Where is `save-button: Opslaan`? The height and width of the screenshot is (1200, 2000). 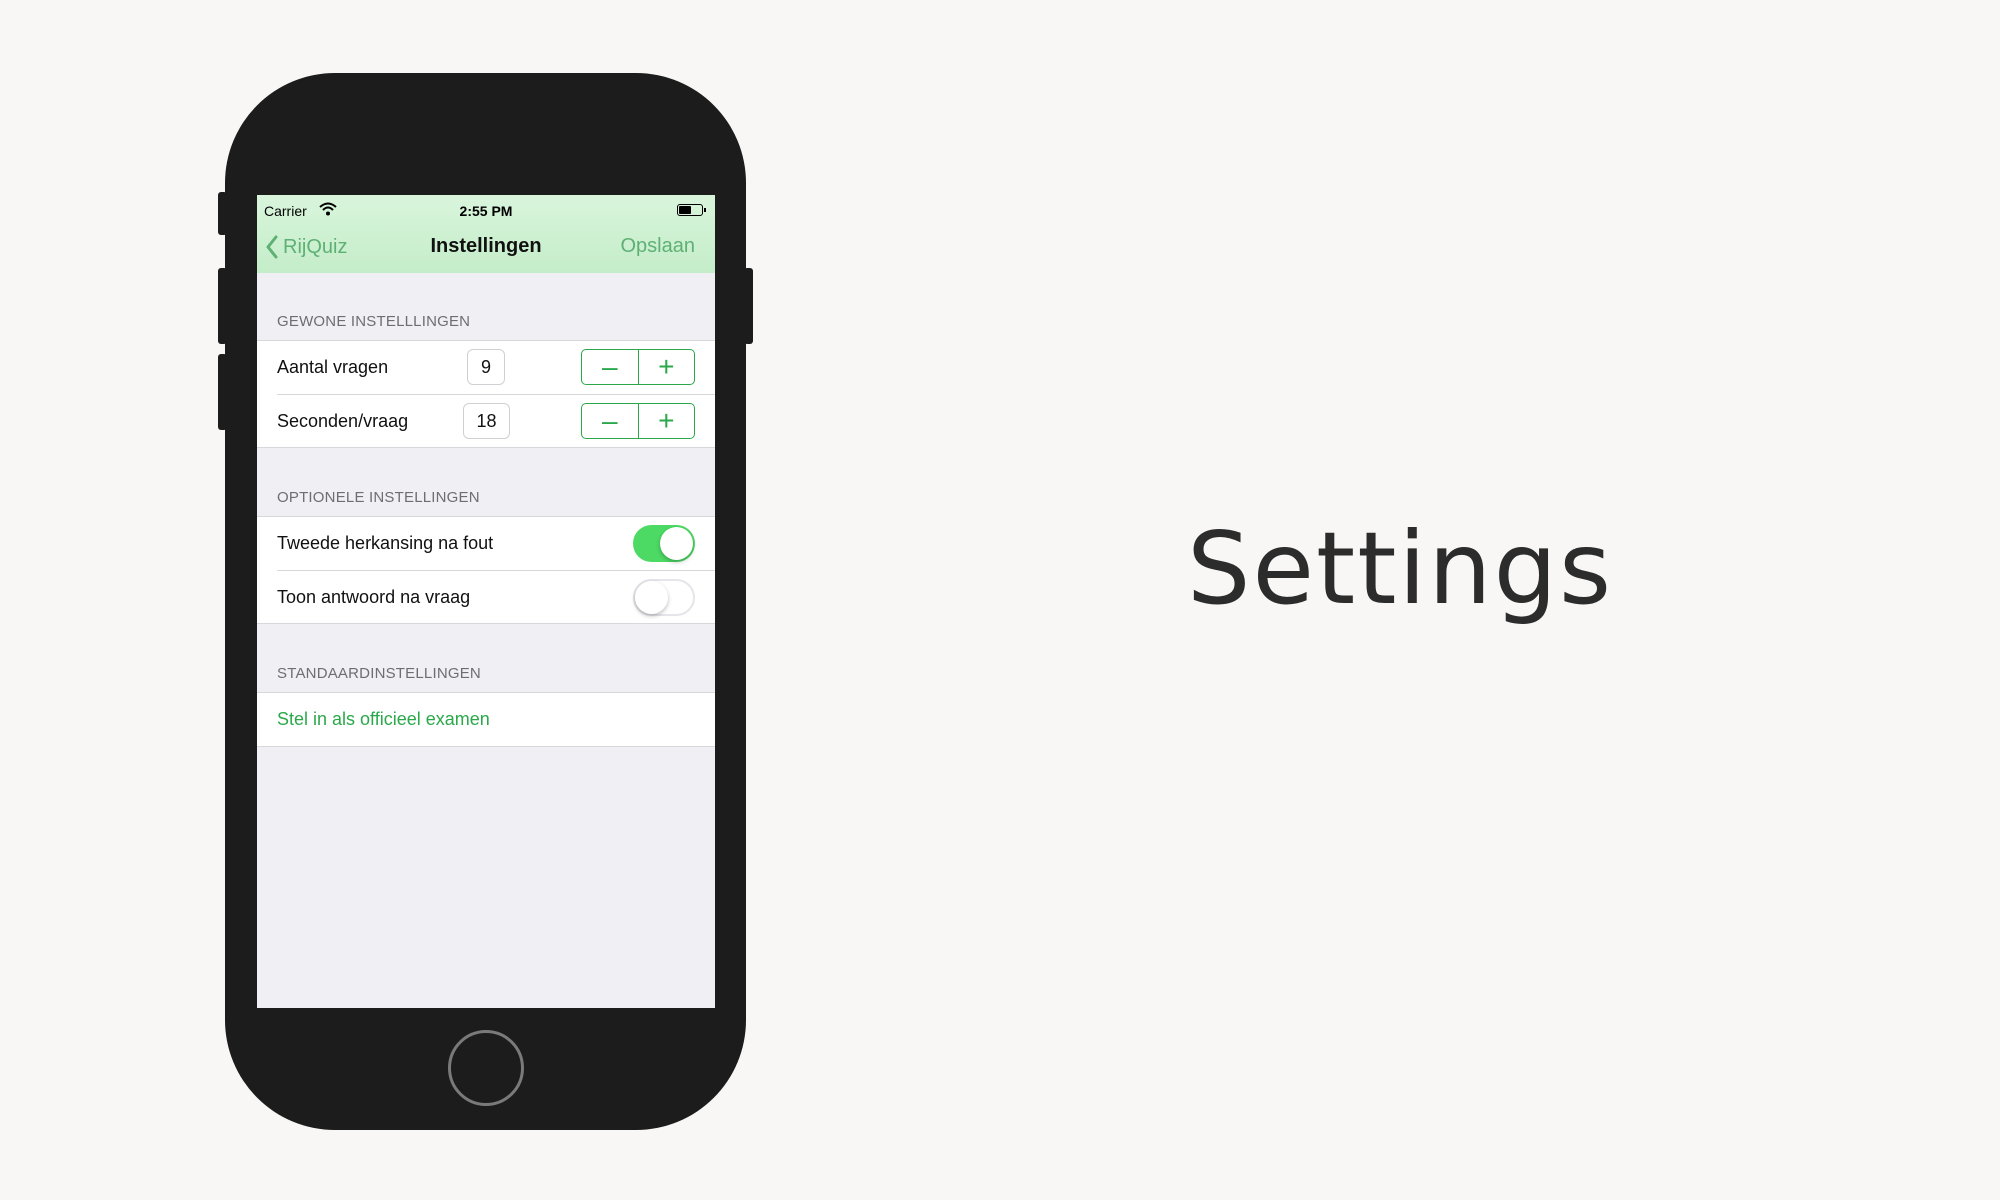 save-button: Opslaan is located at coordinates (658, 246).